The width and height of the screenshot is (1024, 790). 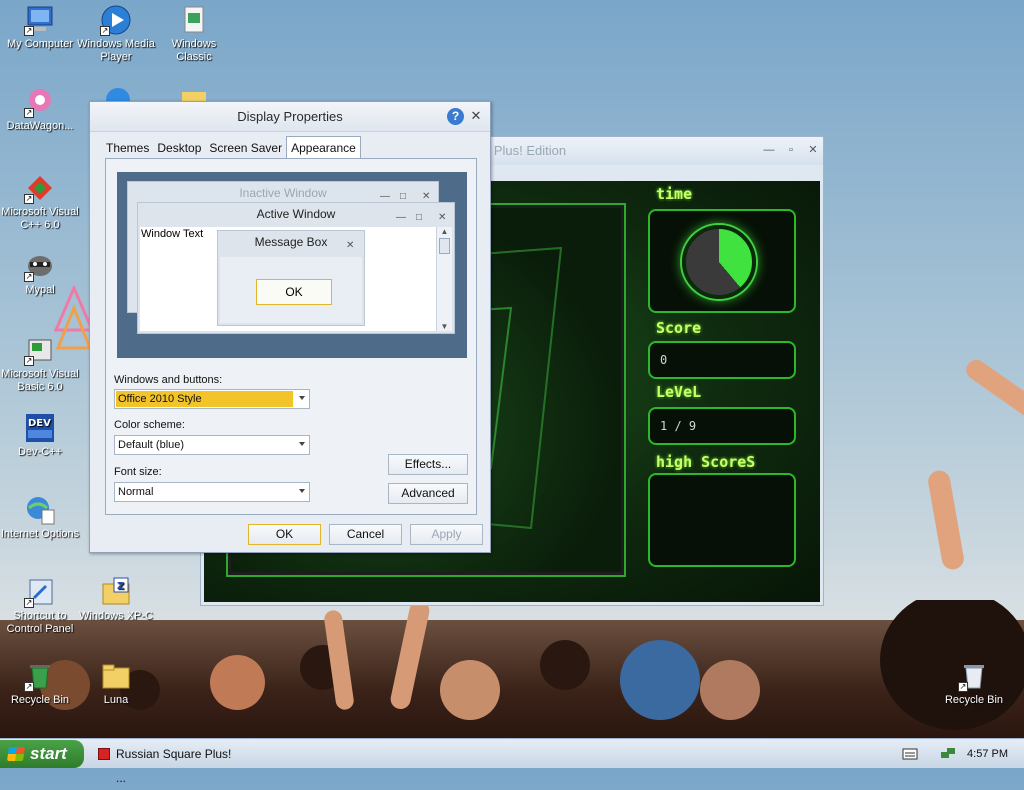 What do you see at coordinates (118, 94) in the screenshot?
I see `internet-explorer-icon` at bounding box center [118, 94].